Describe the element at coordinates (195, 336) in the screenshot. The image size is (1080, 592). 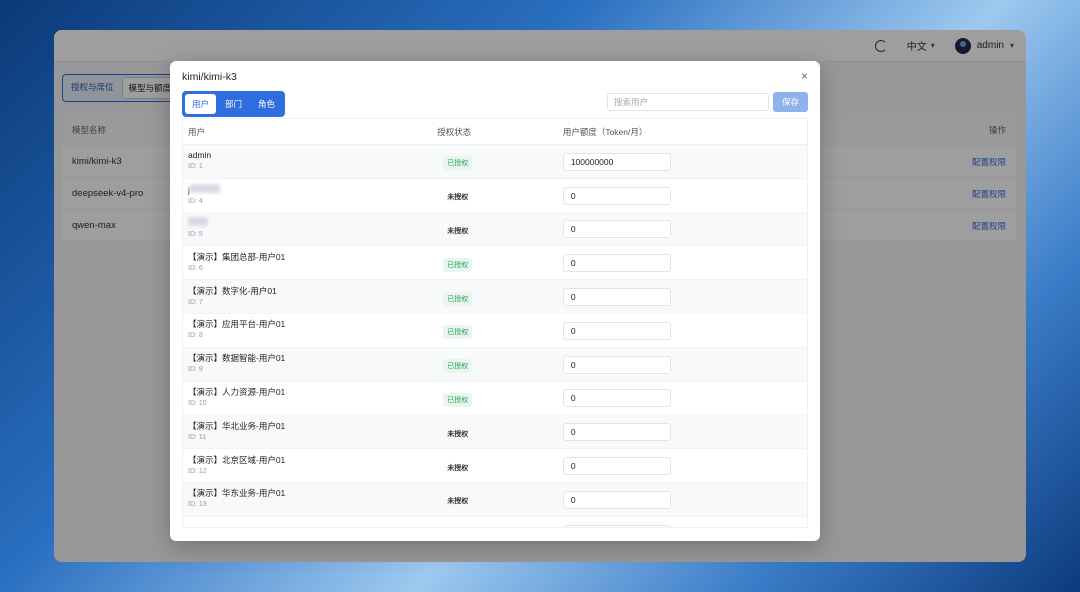
I see `user-id: ID: 8` at that location.